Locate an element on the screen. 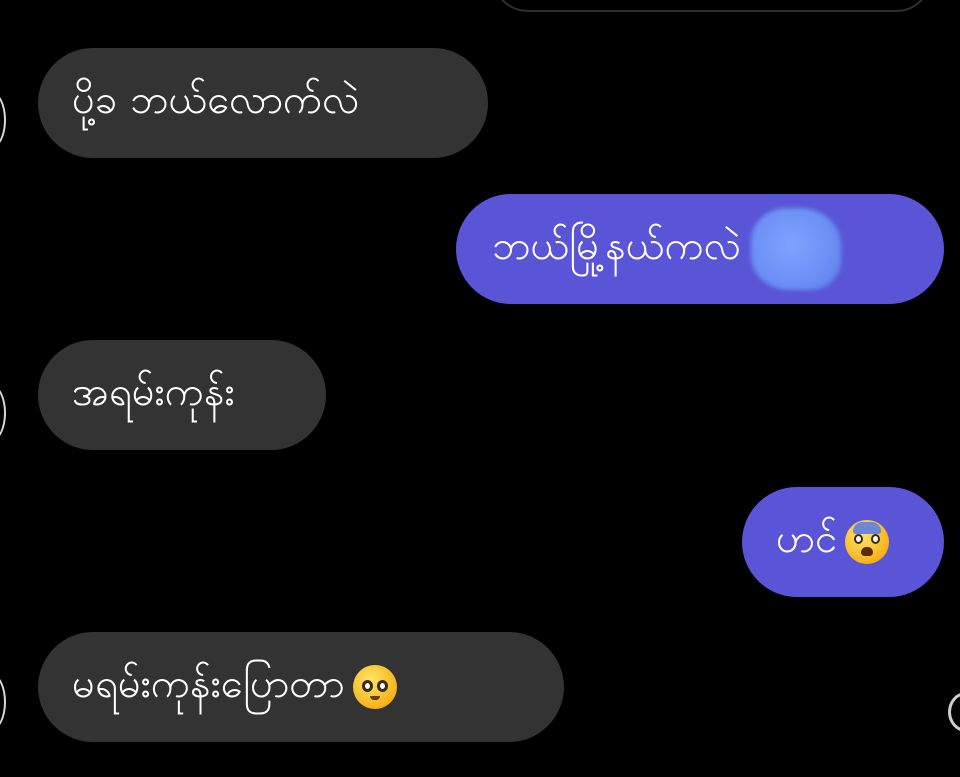 This screenshot has width=960, height=777. previous-message-bubble-edge is located at coordinates (712, 6).